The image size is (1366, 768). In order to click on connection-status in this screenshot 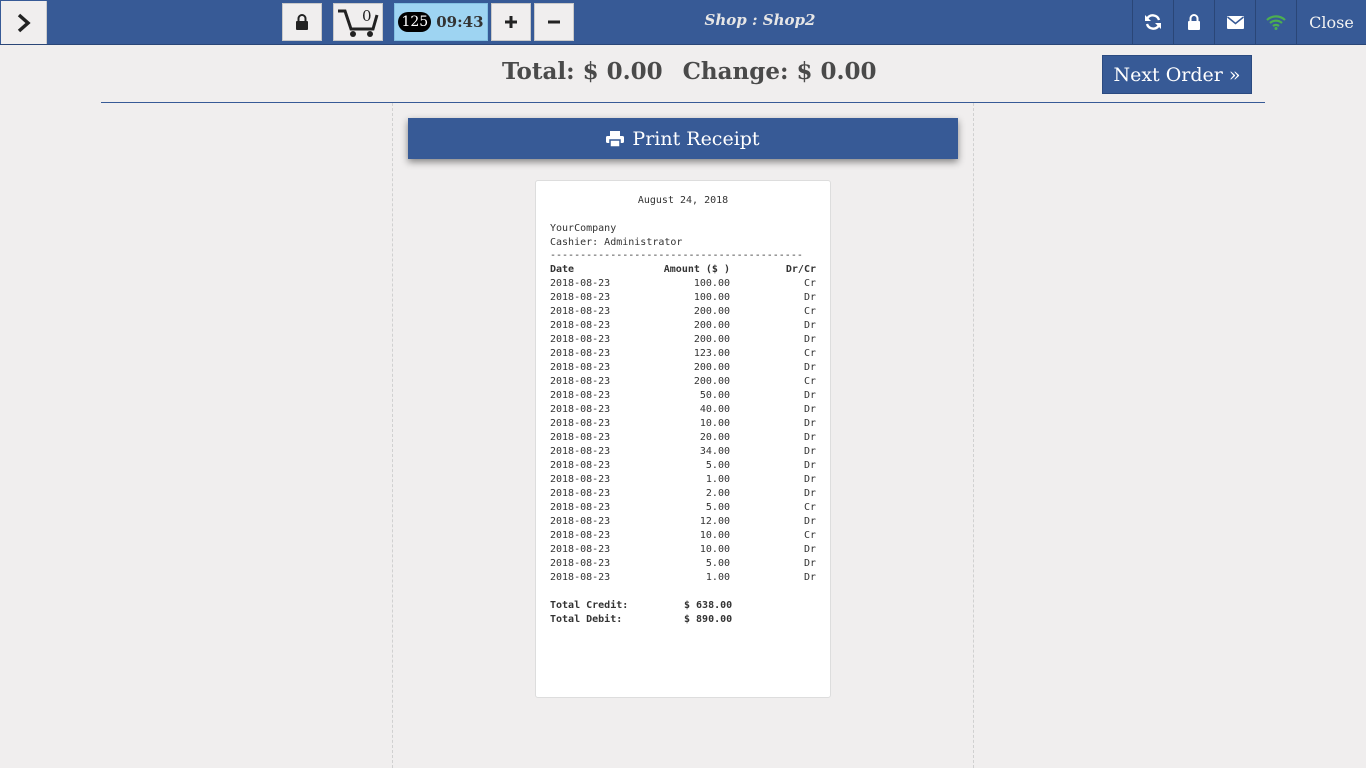, I will do `click(1275, 22)`.